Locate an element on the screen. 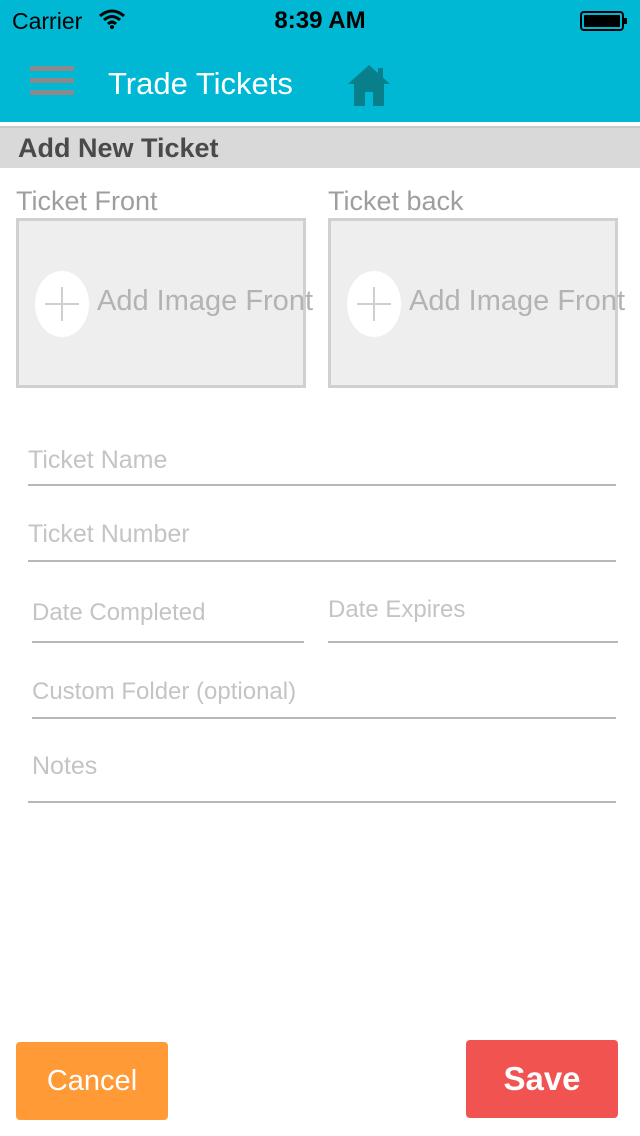  status-bar: Carrier 8:39 AM is located at coordinates (320, 20).